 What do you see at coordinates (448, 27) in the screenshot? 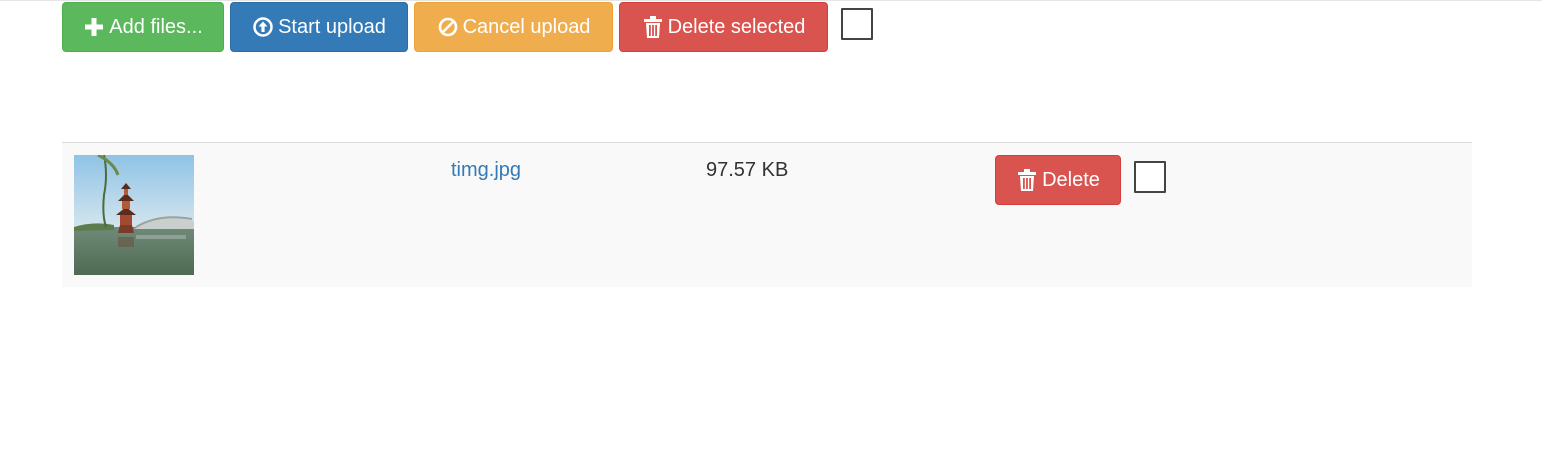
I see `ban-circle-icon` at bounding box center [448, 27].